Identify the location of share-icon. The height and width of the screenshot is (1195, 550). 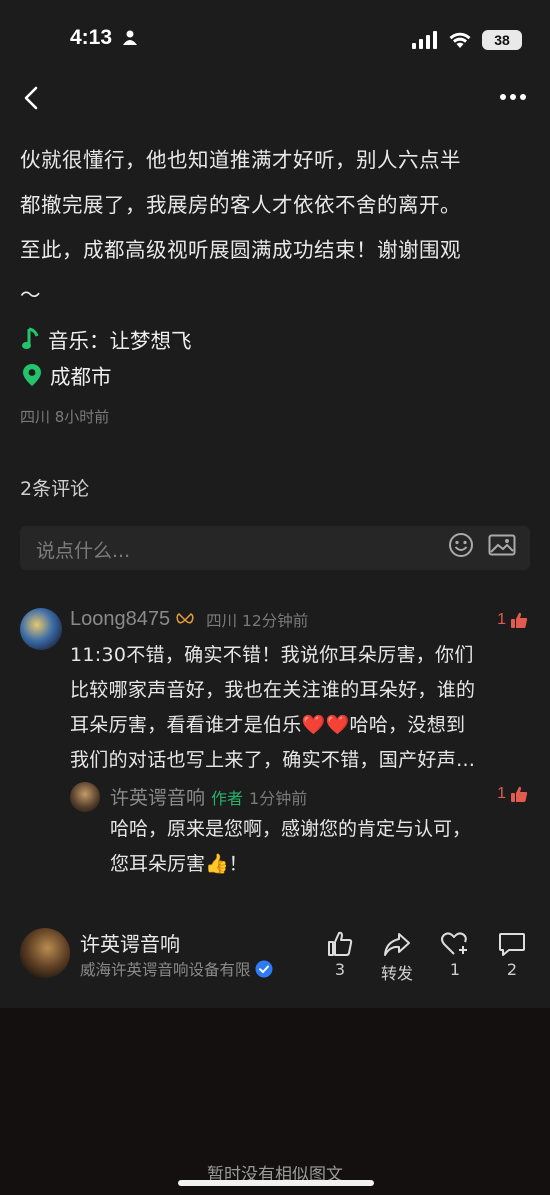
(397, 944).